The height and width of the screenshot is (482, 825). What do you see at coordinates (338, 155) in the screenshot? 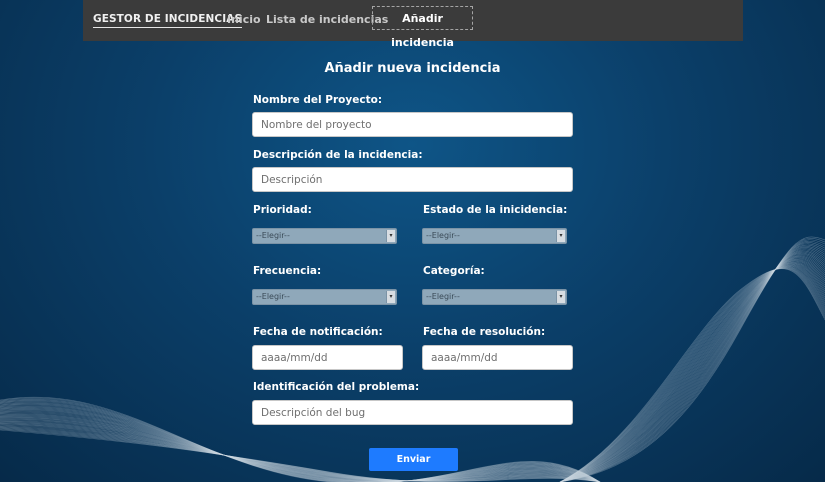
I see `description-label: Descripción de la incidencia:` at bounding box center [338, 155].